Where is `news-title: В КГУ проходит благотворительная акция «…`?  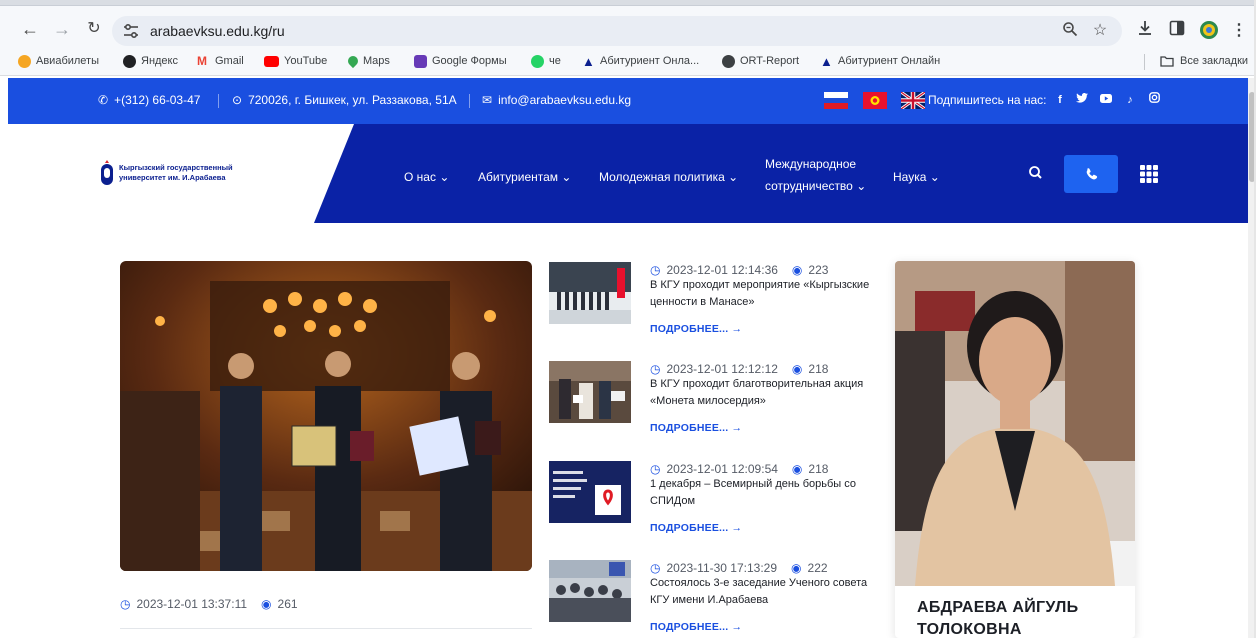
news-title: В КГУ проходит благотворительная акция «… is located at coordinates (765, 393).